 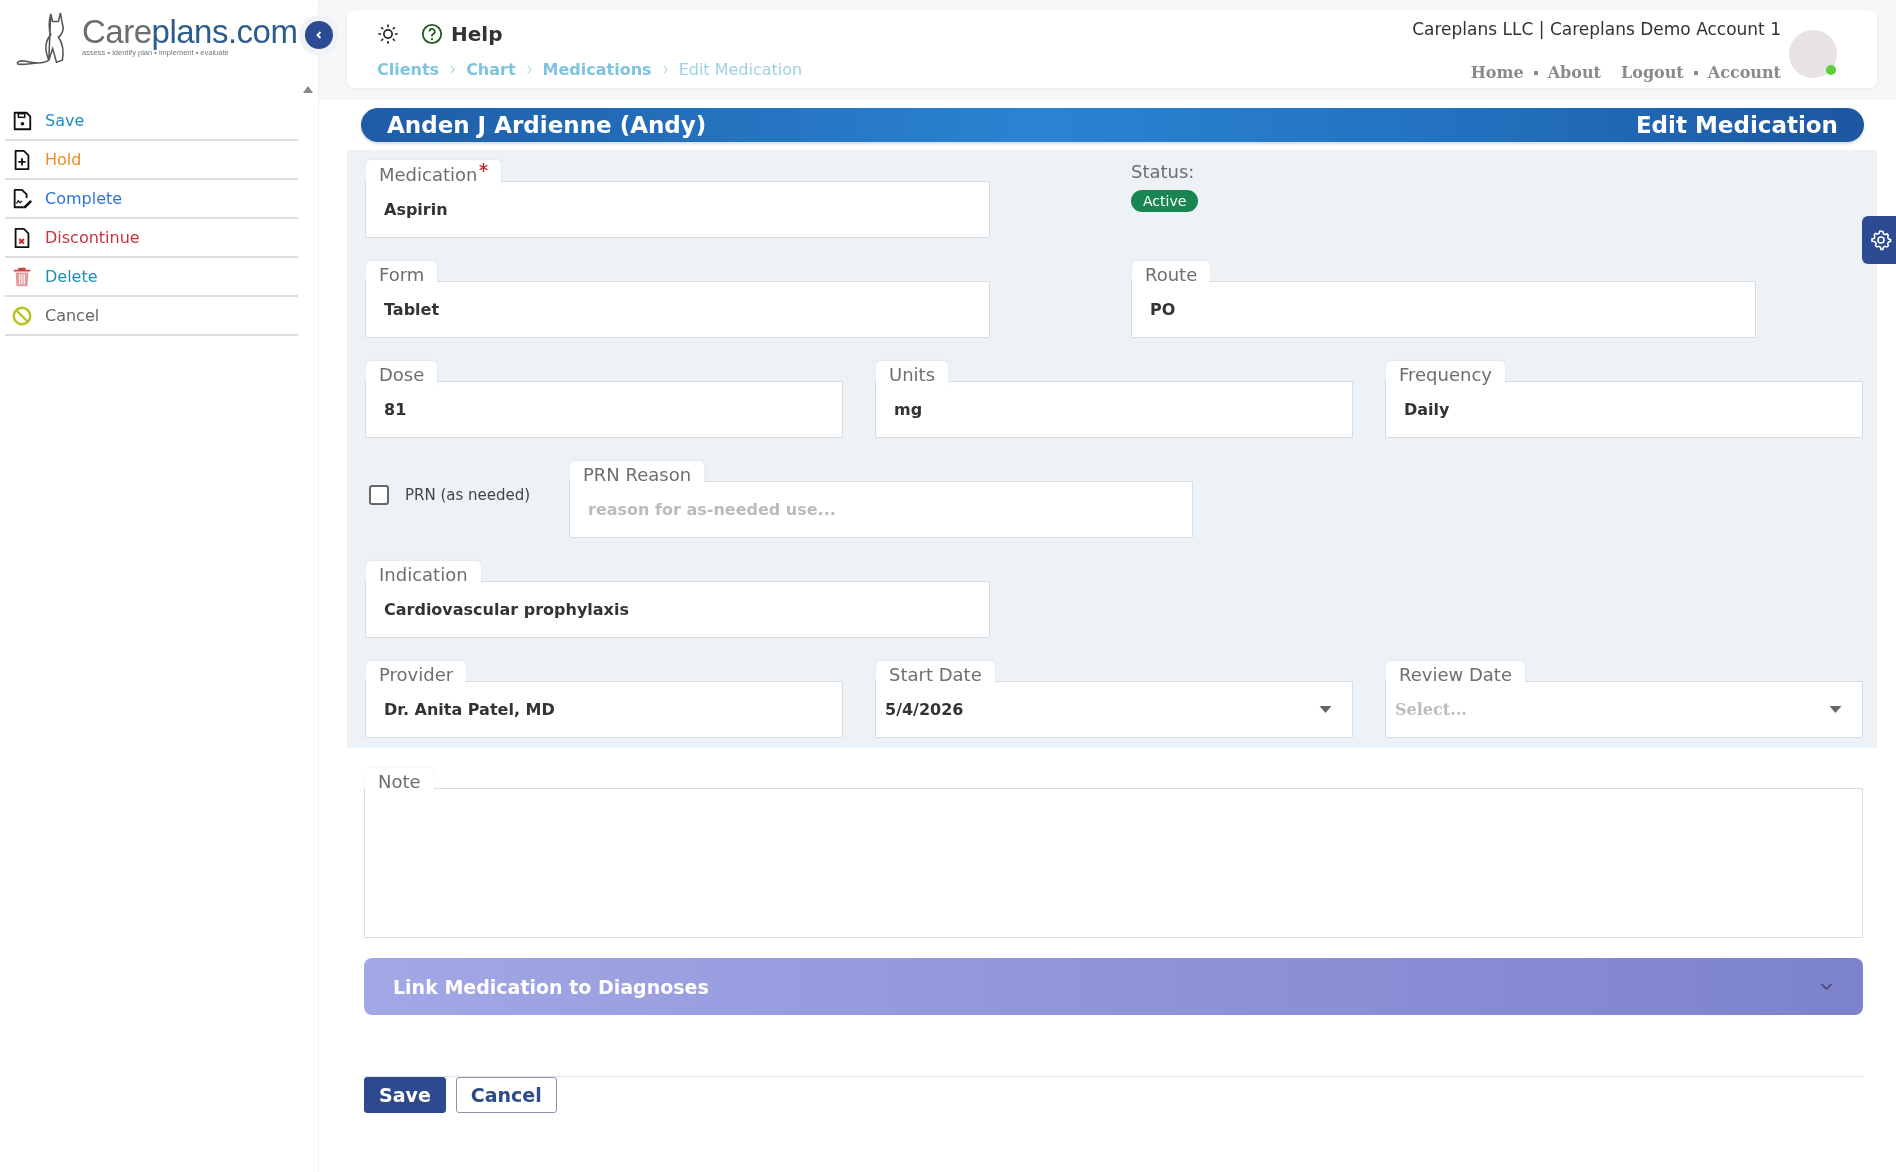 What do you see at coordinates (1455, 674) in the screenshot?
I see `field-label: Review Date` at bounding box center [1455, 674].